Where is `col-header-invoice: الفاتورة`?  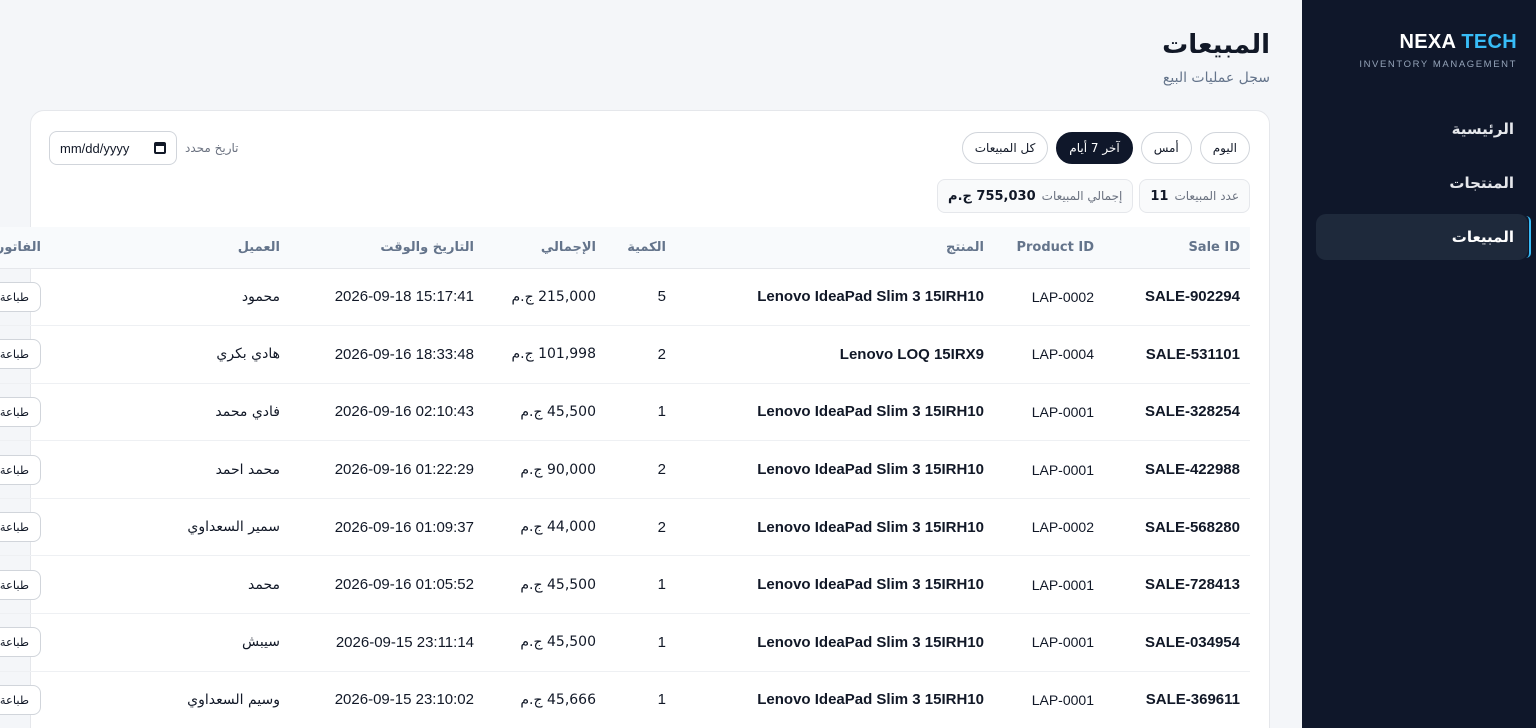 col-header-invoice: الفاتورة is located at coordinates (48, 248).